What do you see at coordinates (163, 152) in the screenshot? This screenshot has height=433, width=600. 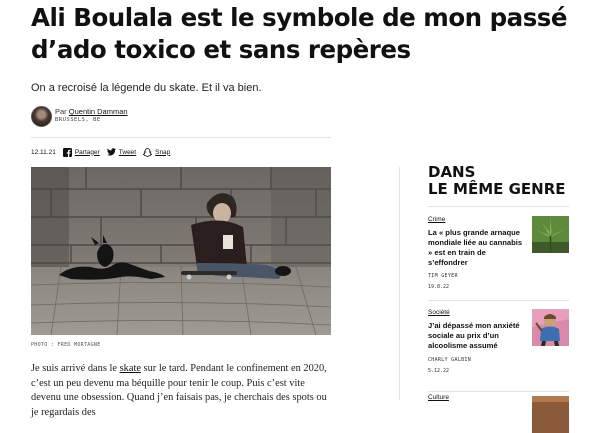 I see `snapchat-share-label: Snap` at bounding box center [163, 152].